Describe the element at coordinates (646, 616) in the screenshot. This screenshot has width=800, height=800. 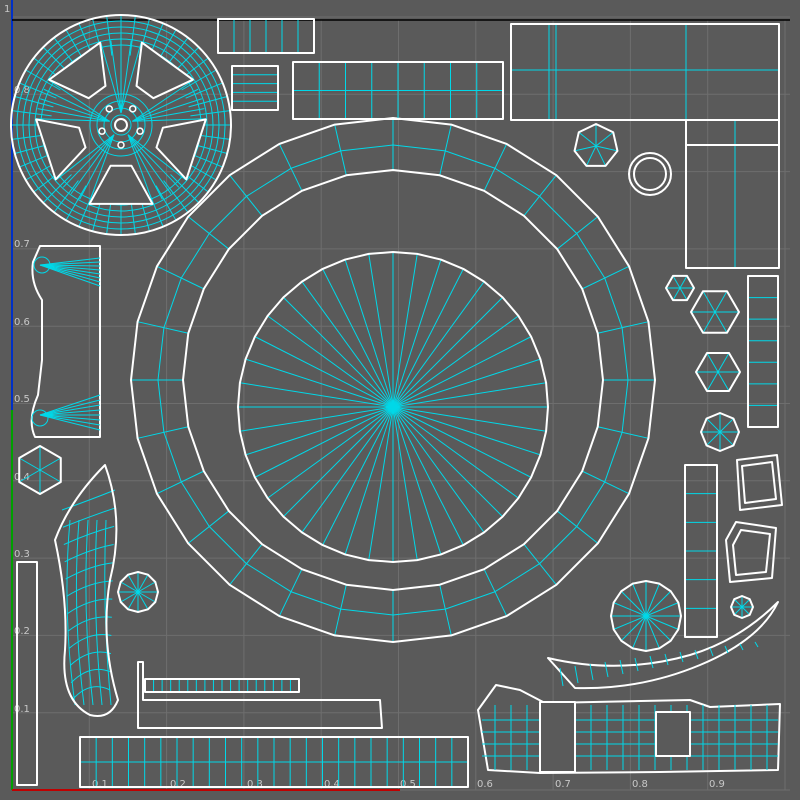
I see `circle-small-right` at that location.